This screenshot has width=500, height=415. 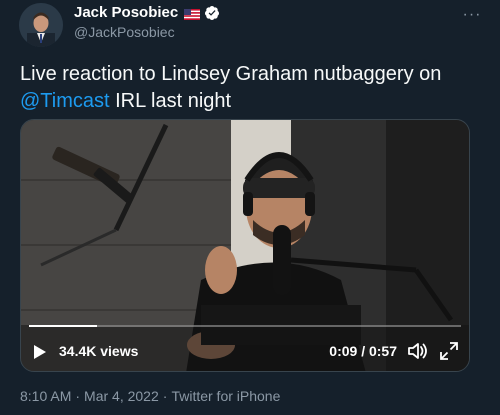 What do you see at coordinates (449, 351) in the screenshot?
I see `fullscreen-icon` at bounding box center [449, 351].